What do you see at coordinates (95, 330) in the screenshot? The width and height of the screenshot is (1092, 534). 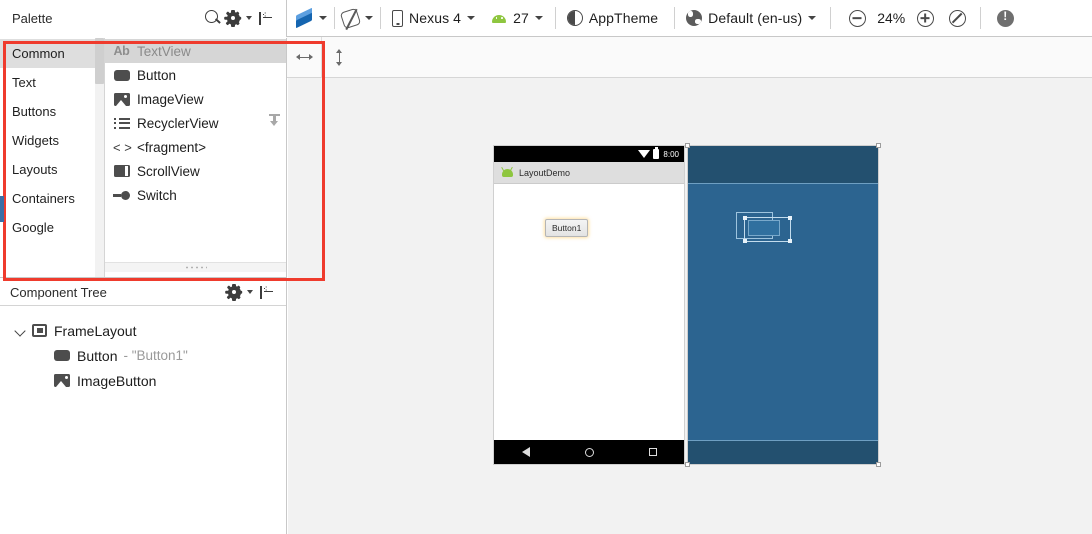 I see `tree-node-label: FrameLayout` at bounding box center [95, 330].